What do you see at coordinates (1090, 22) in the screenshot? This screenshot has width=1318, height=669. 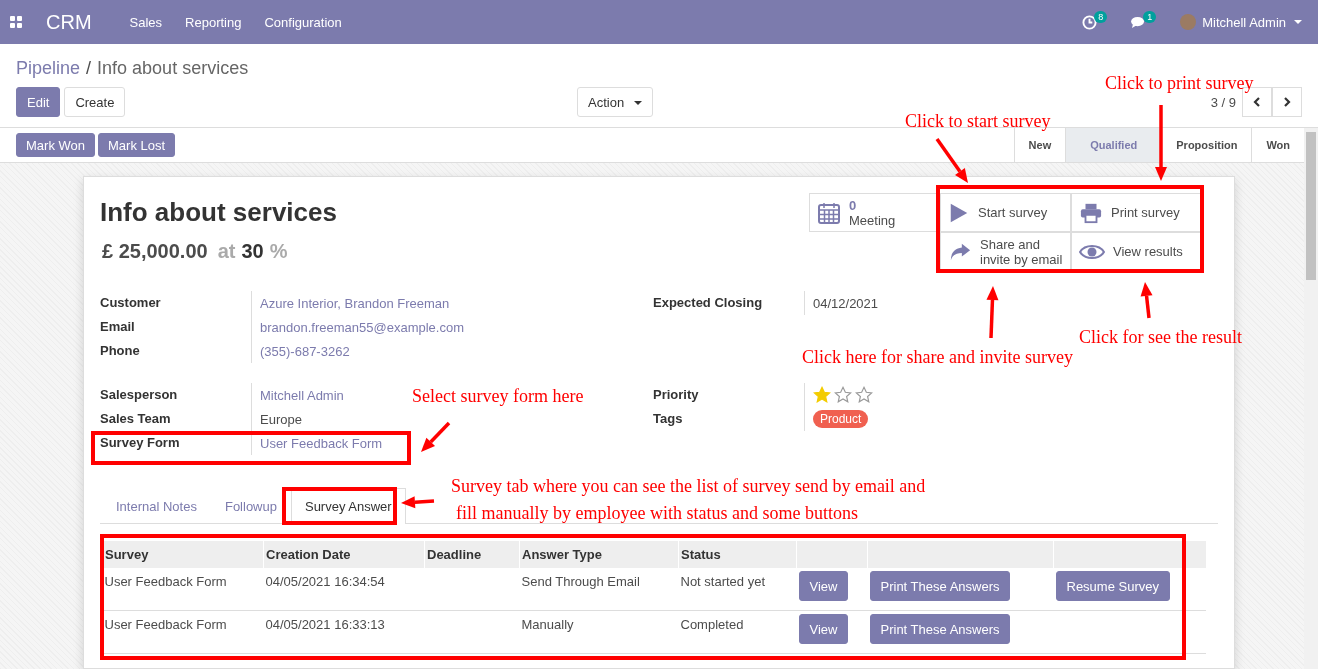 I see `clock-icon` at bounding box center [1090, 22].